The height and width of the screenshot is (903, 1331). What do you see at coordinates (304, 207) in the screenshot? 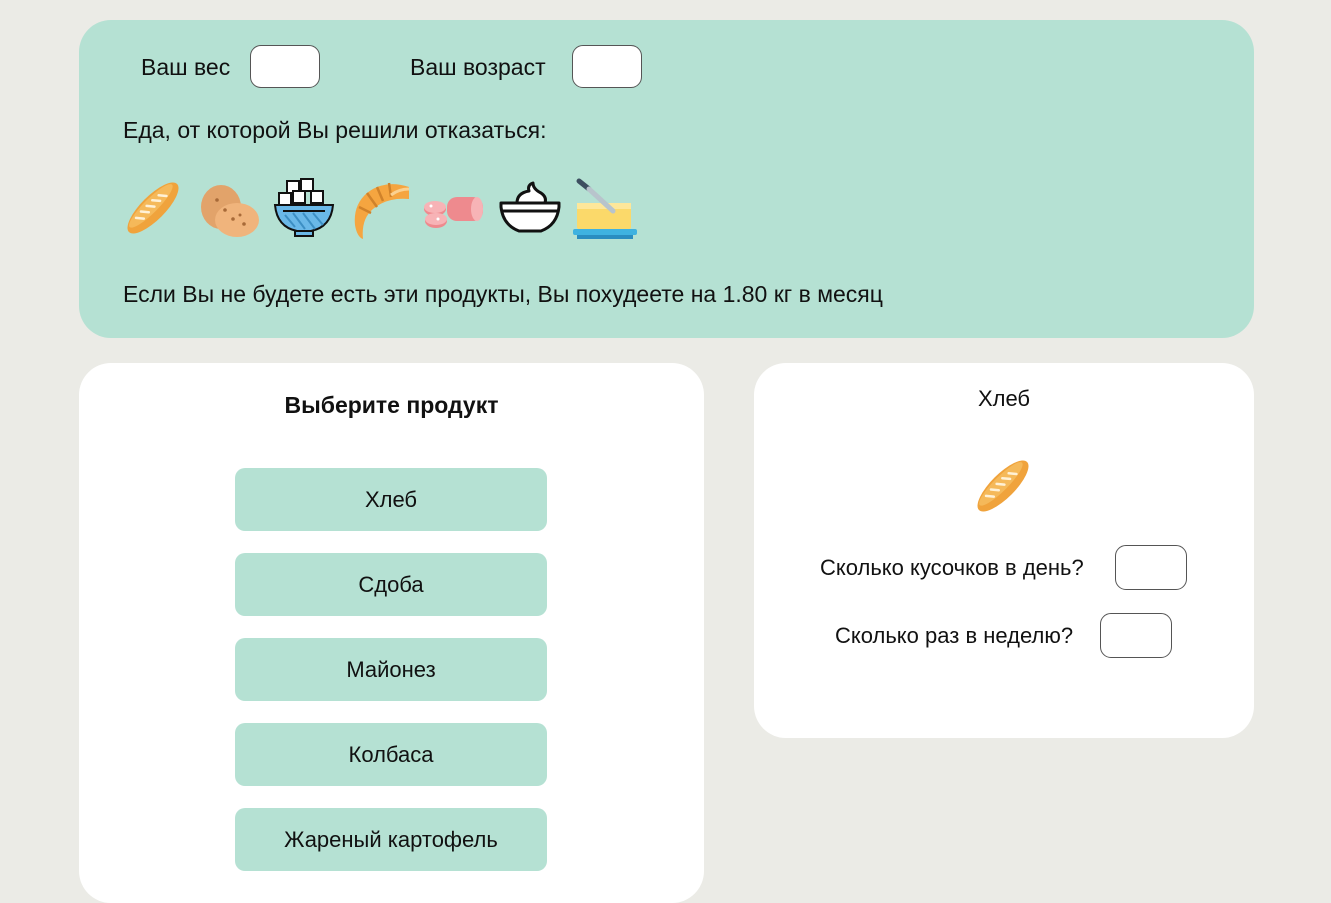
I see `sugar-bowl-icon` at bounding box center [304, 207].